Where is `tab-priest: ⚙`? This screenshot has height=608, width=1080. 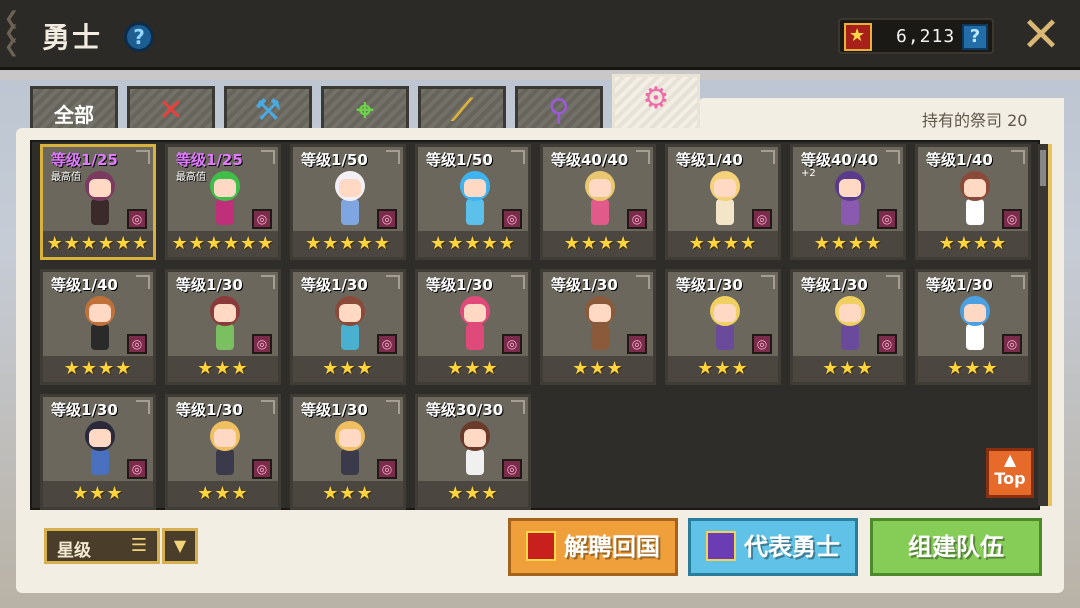
tab-priest: ⚙ is located at coordinates (656, 104).